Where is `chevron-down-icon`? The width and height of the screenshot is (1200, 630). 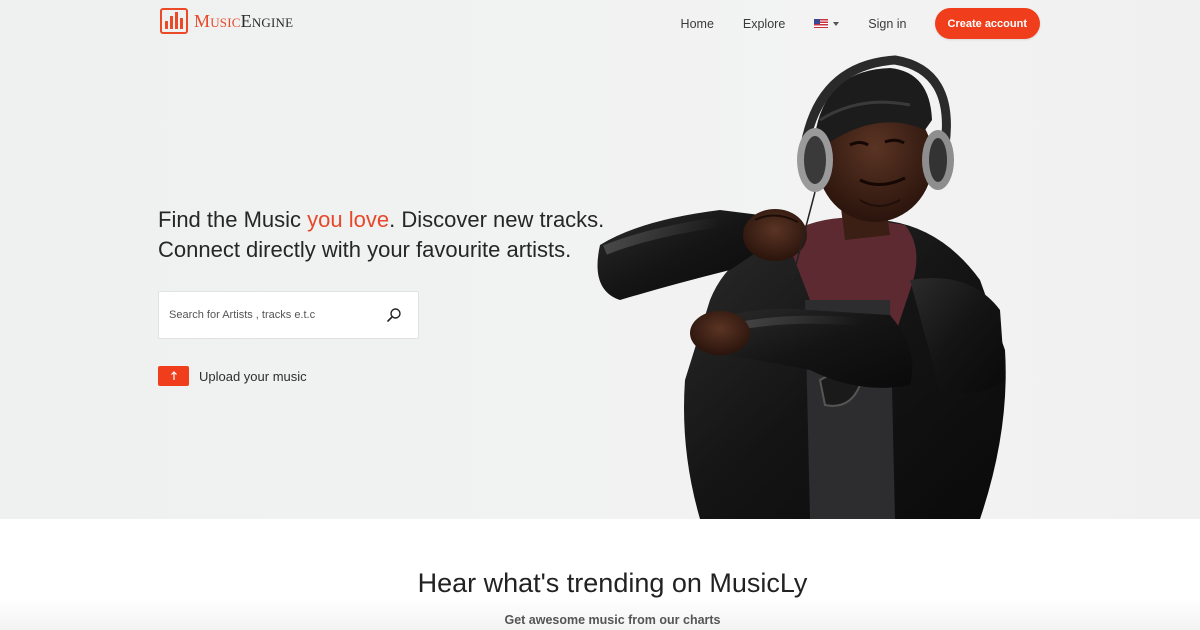 chevron-down-icon is located at coordinates (836, 23).